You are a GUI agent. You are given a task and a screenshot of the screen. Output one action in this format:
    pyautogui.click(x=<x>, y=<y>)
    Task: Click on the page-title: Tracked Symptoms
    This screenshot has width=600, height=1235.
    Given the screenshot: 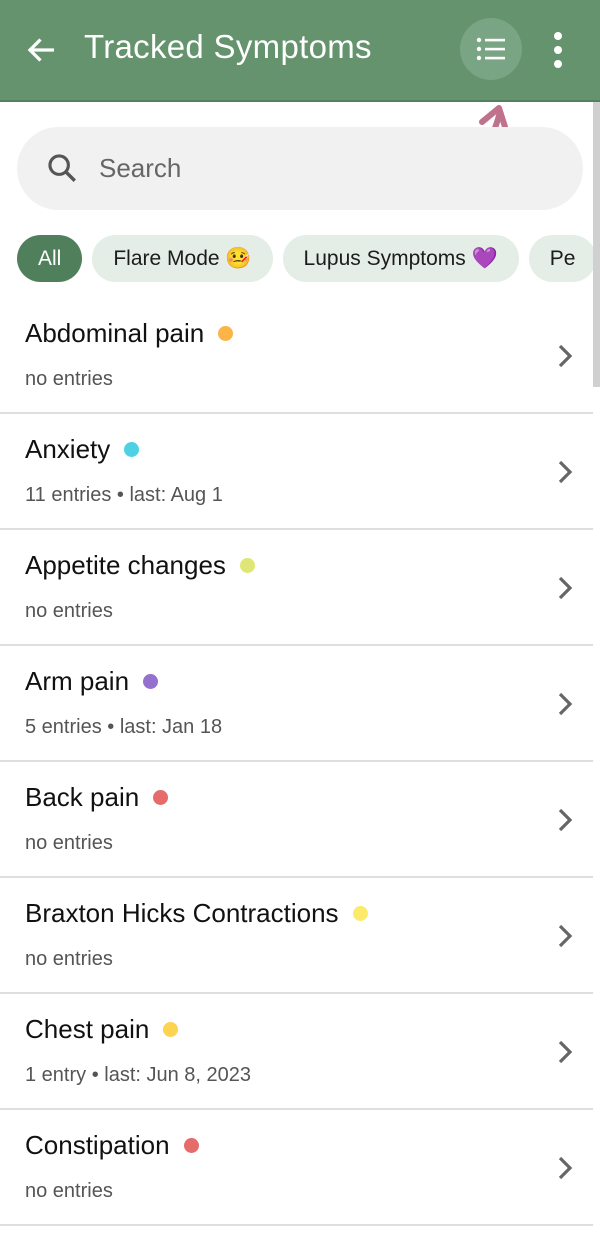 What is the action you would take?
    pyautogui.click(x=228, y=46)
    